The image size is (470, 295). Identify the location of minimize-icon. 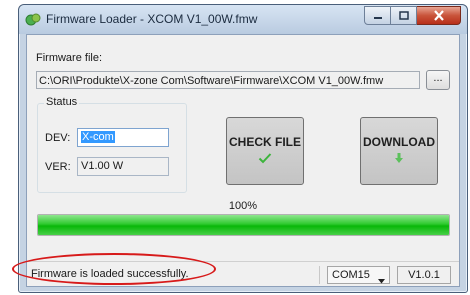
(377, 17).